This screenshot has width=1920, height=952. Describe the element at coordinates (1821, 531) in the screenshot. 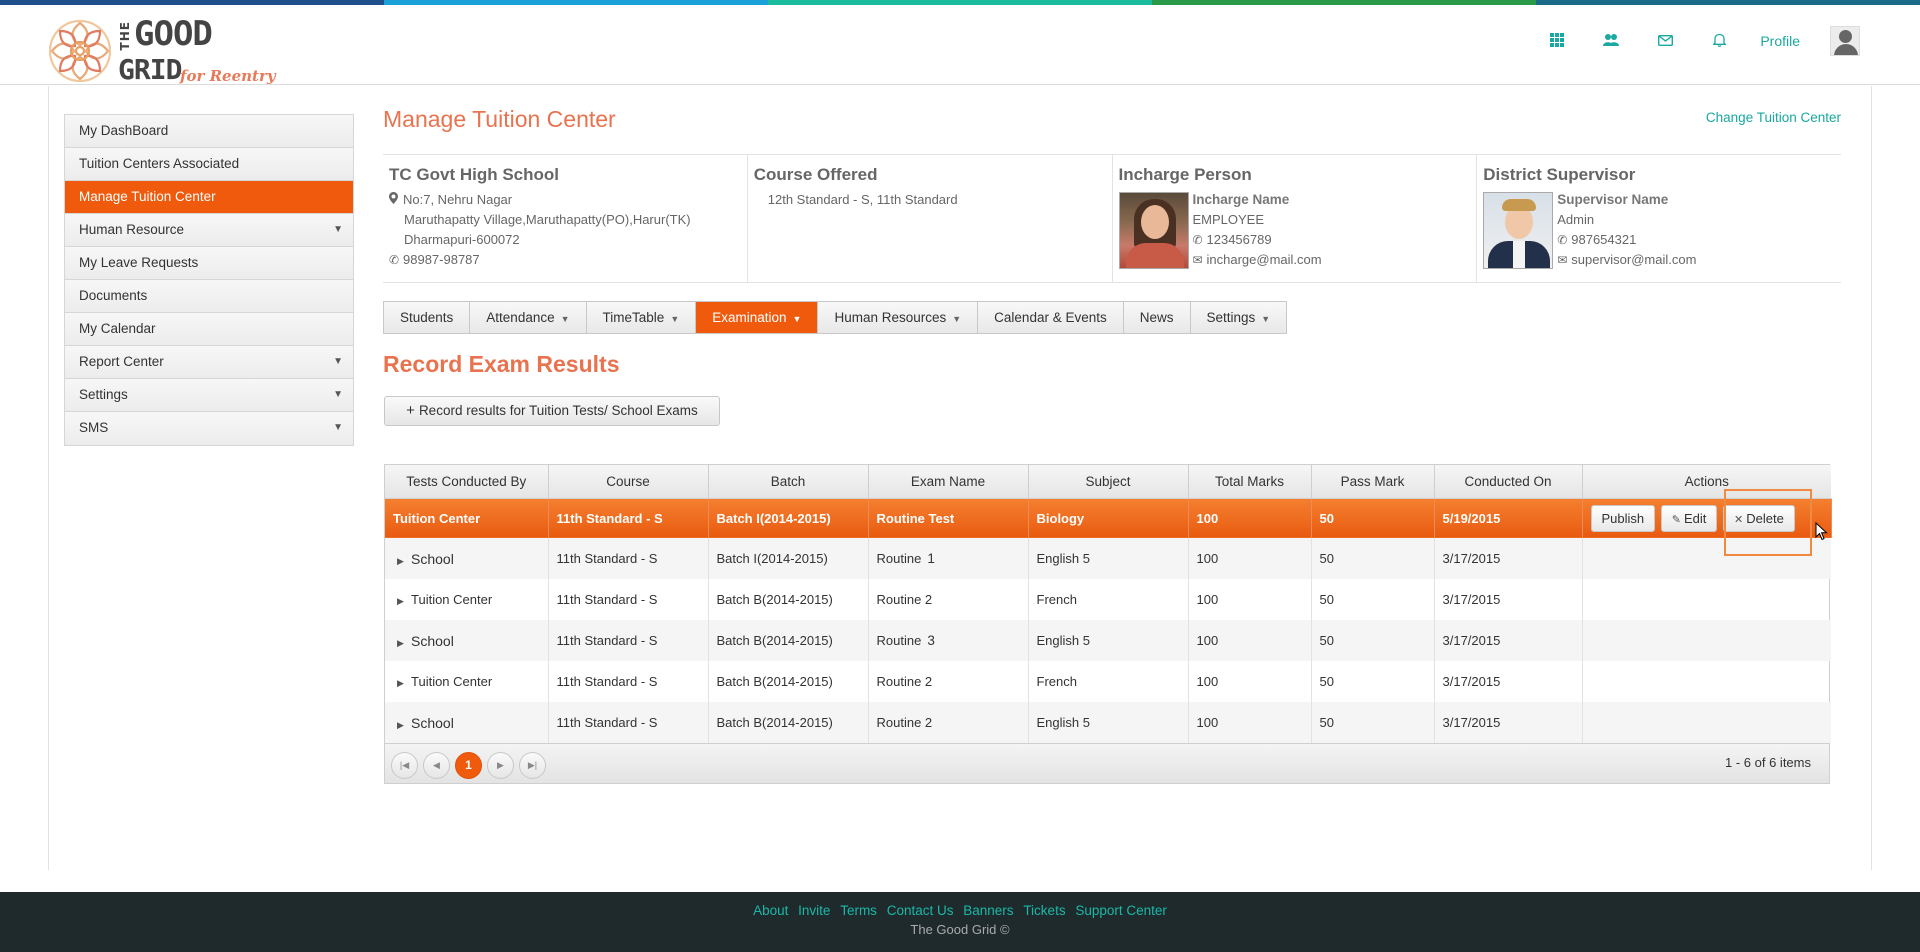

I see `mouse-pointer-icon` at that location.